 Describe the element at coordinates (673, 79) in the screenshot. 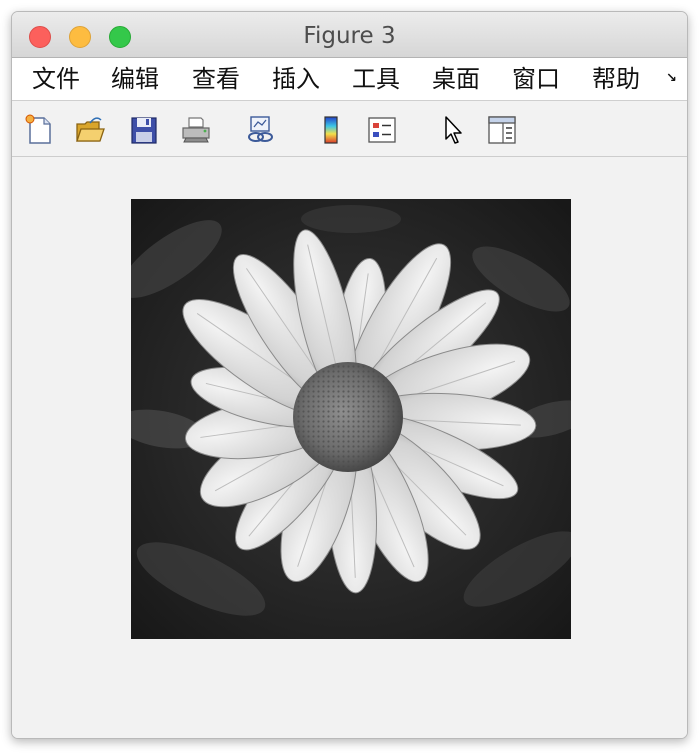

I see `menu-overflow-icon: ↘` at that location.